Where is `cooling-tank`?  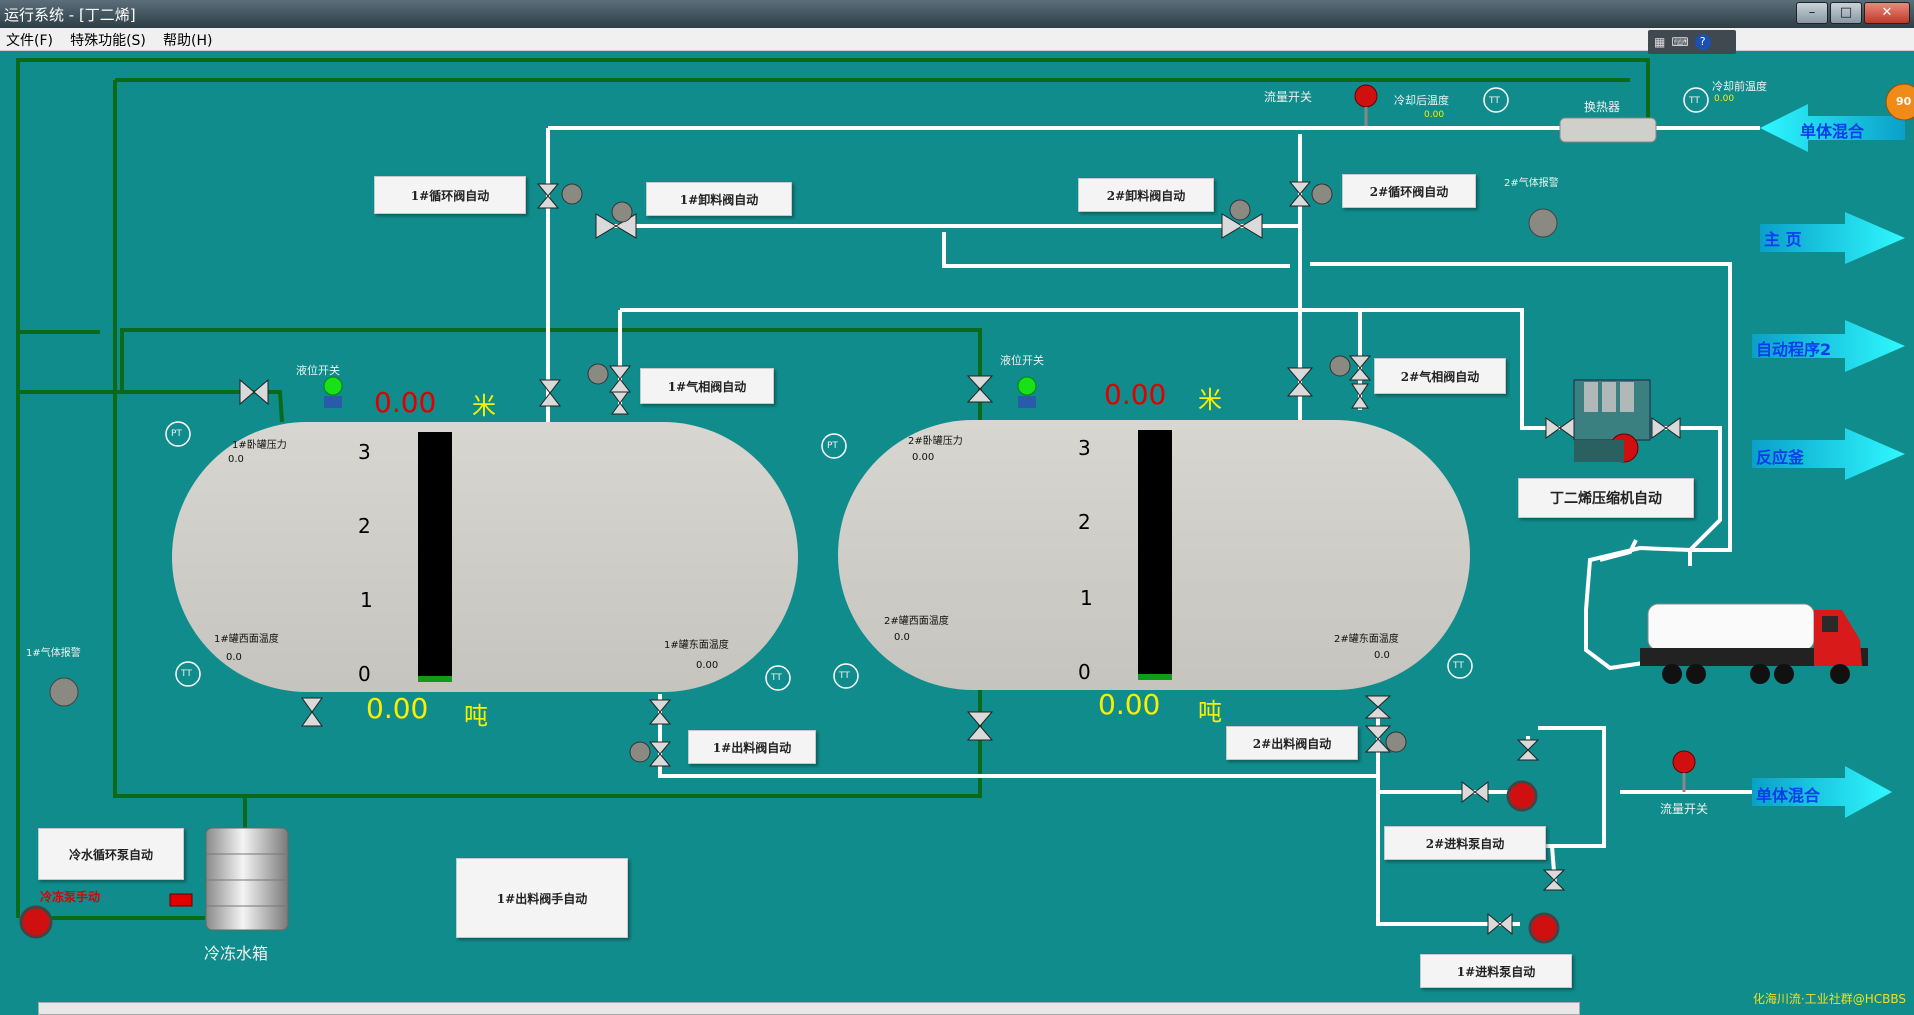 cooling-tank is located at coordinates (247, 879).